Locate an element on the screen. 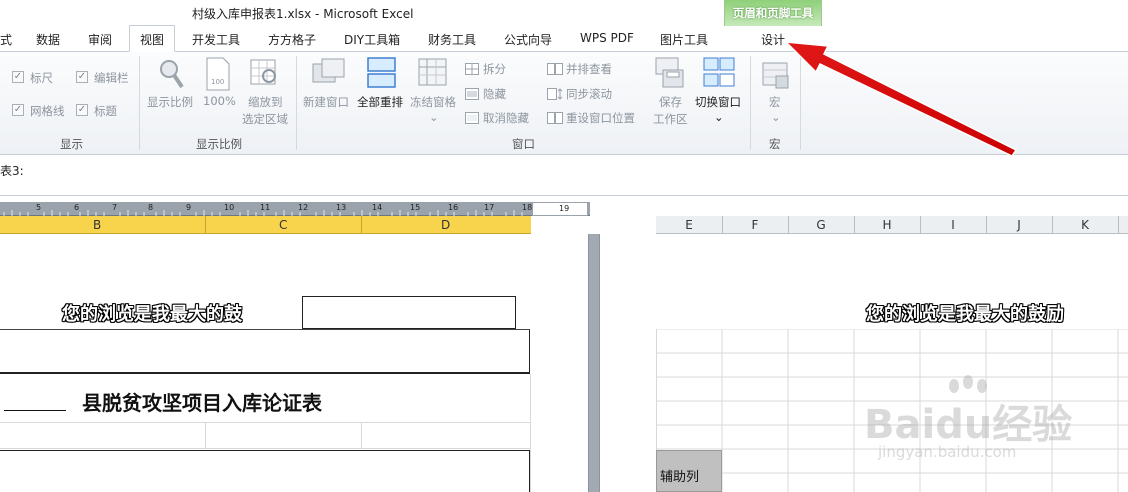 The width and height of the screenshot is (1128, 492). save-workspace-button: 保存 is located at coordinates (670, 102).